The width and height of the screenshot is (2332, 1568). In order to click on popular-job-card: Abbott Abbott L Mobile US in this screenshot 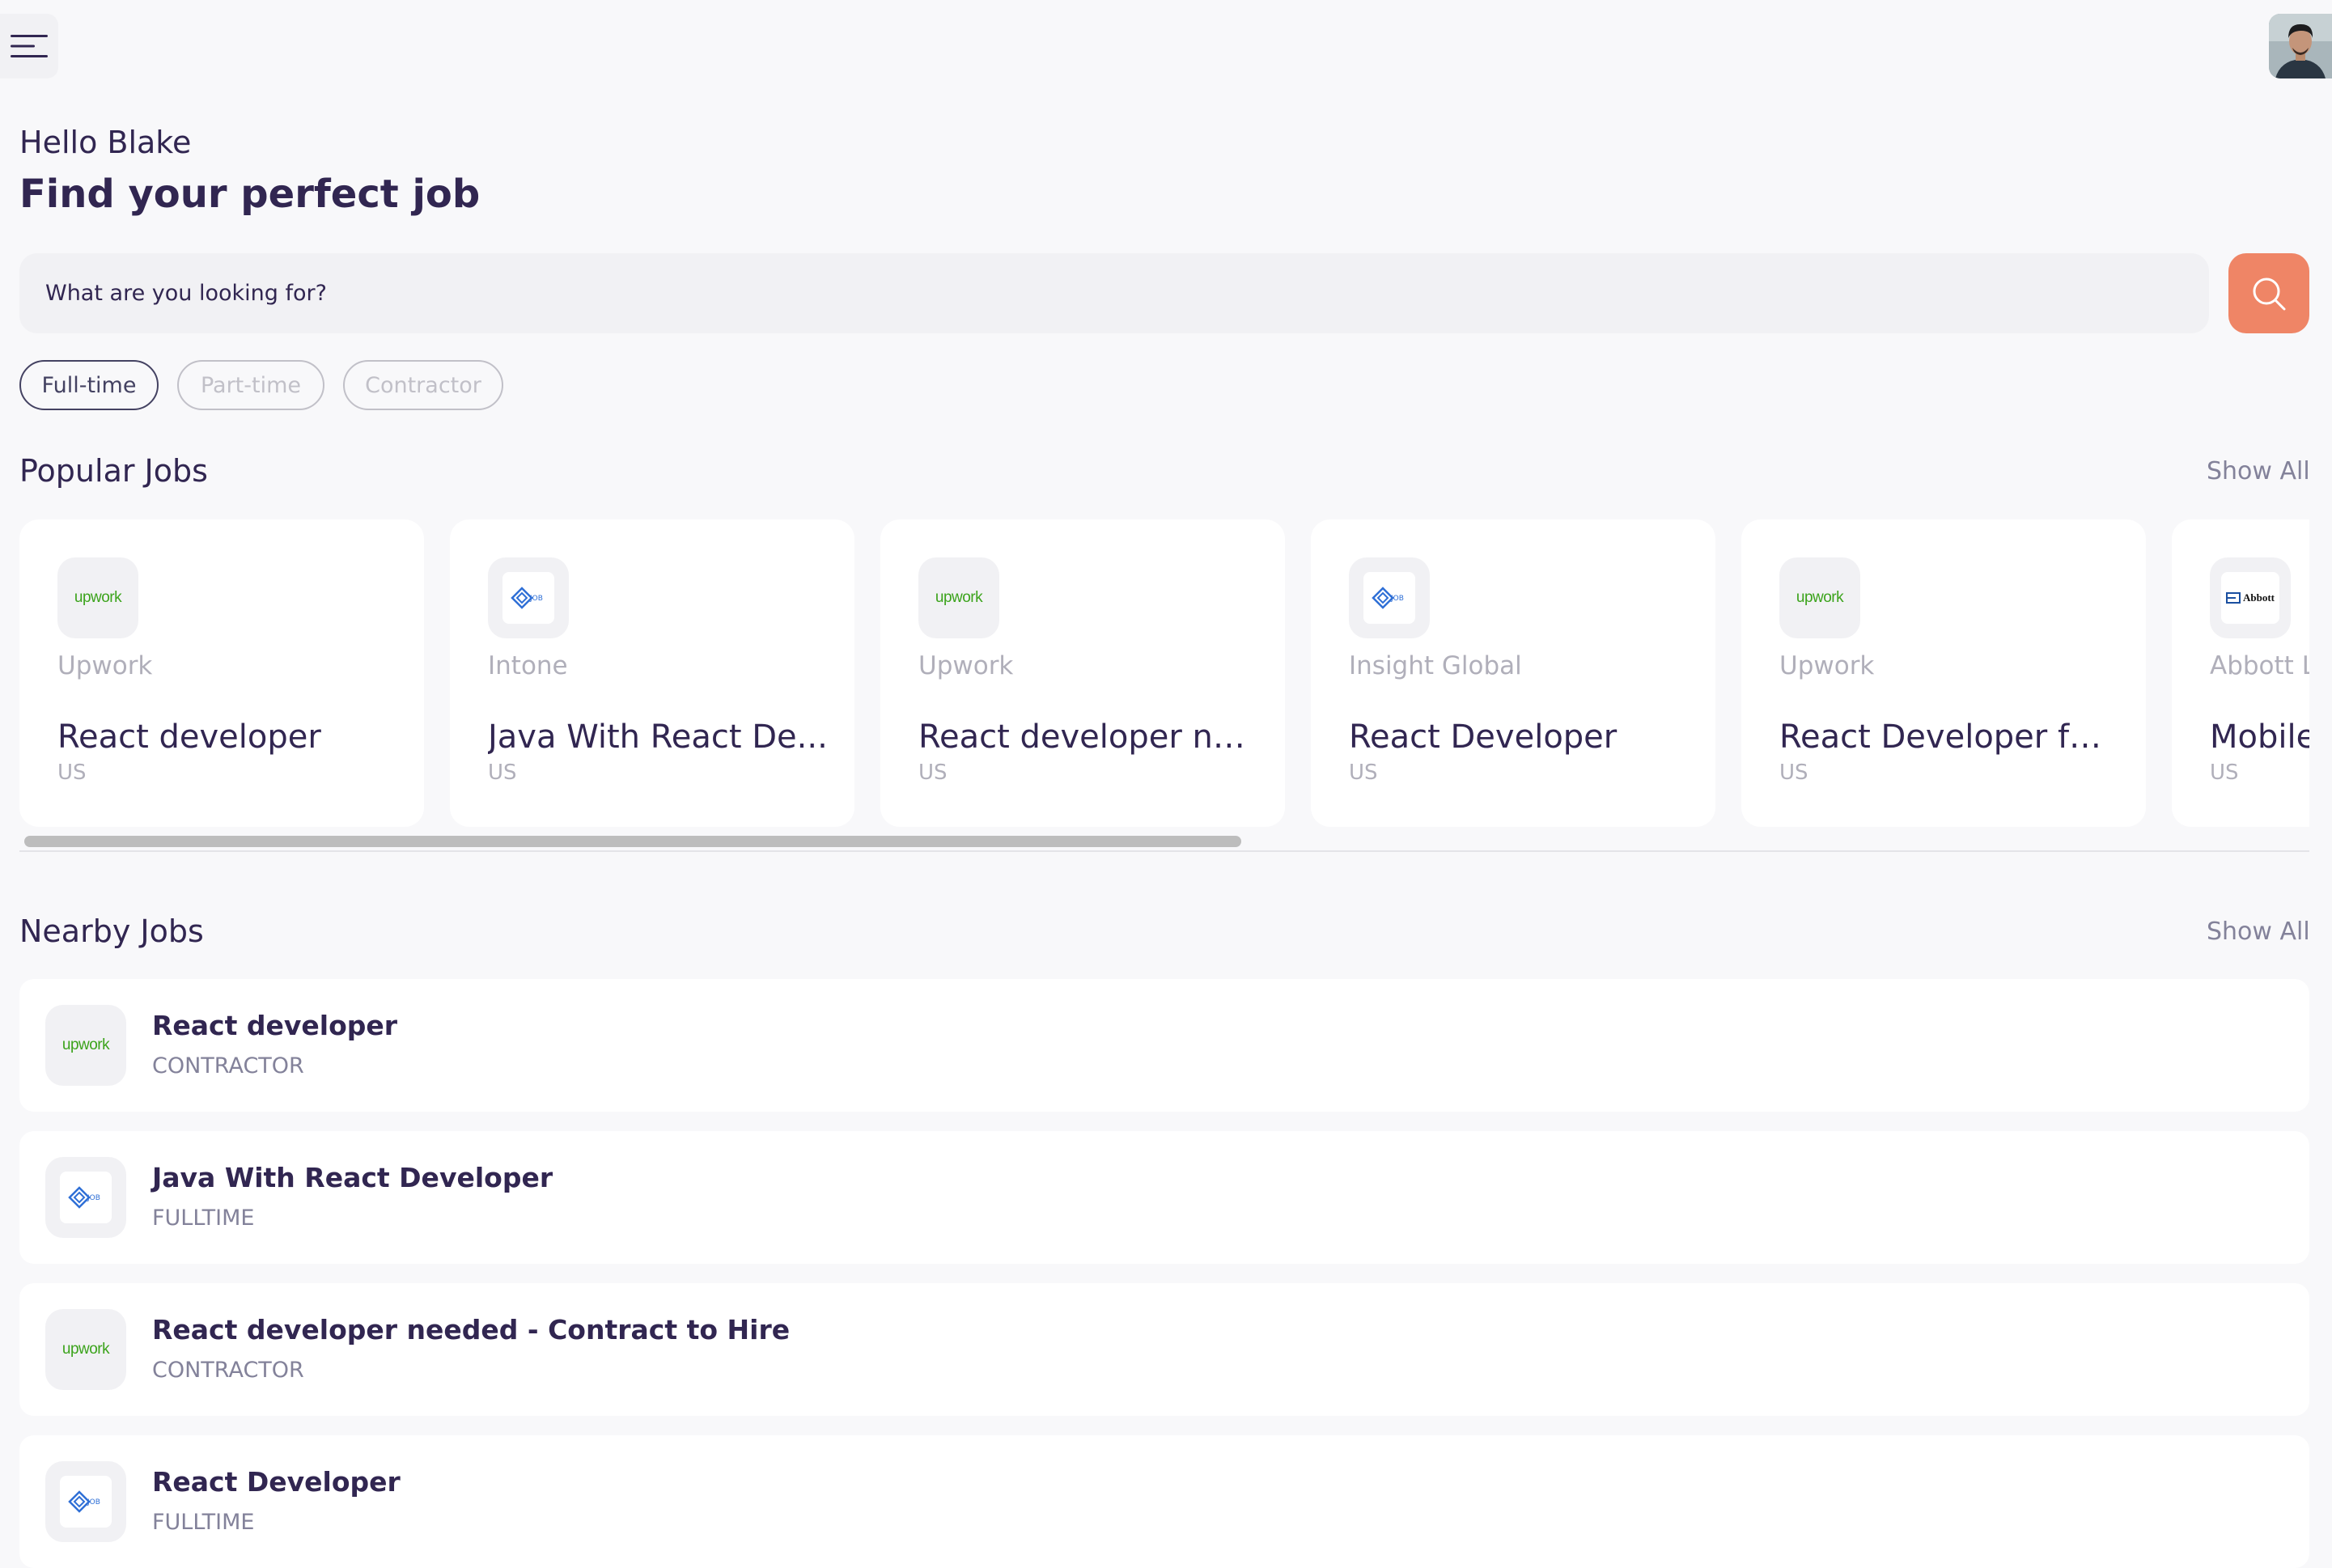, I will do `click(2240, 673)`.